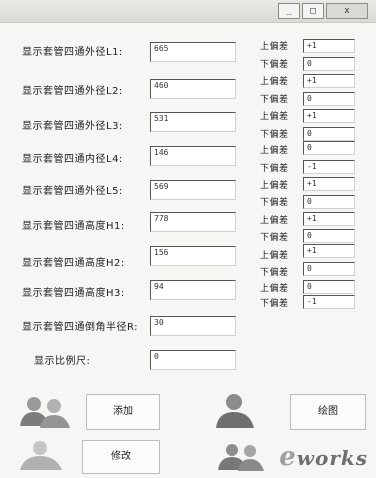 This screenshot has height=478, width=376. What do you see at coordinates (274, 151) in the screenshot?
I see `upper-label-l4: 上偏差` at bounding box center [274, 151].